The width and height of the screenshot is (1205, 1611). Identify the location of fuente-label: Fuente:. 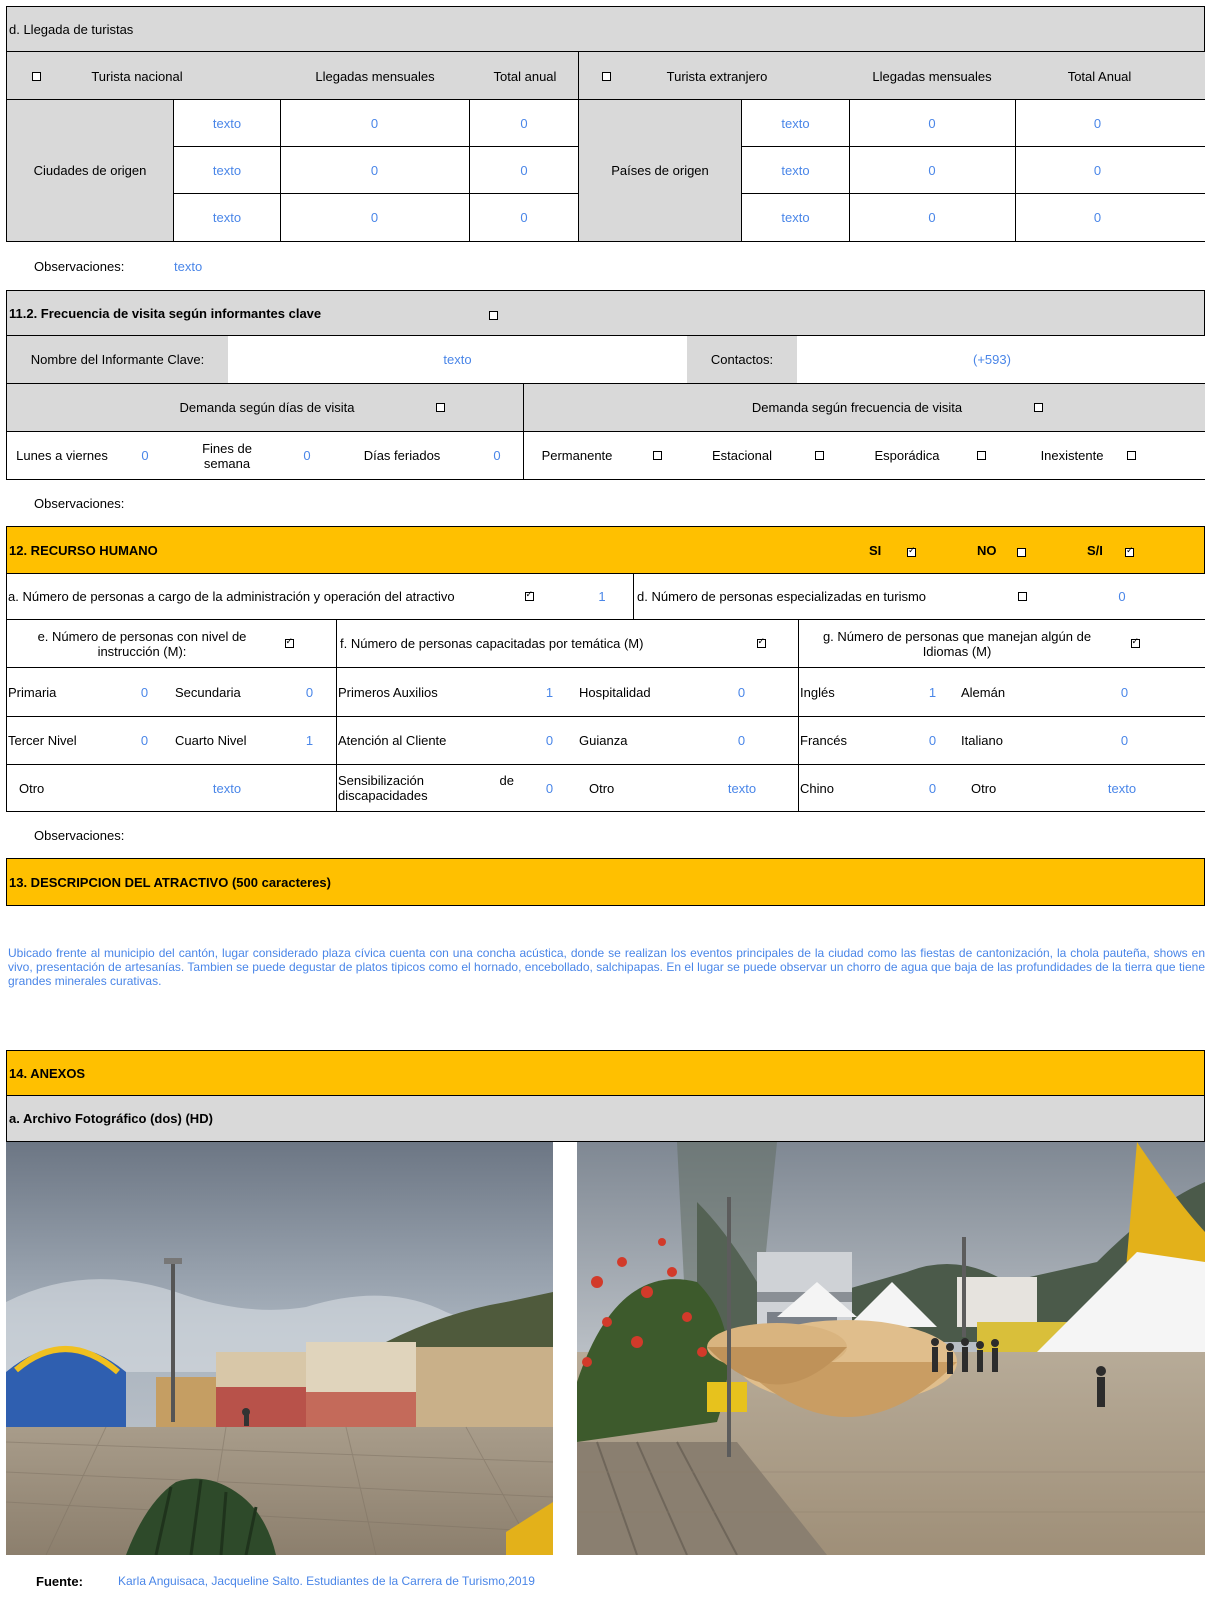
(59, 1581).